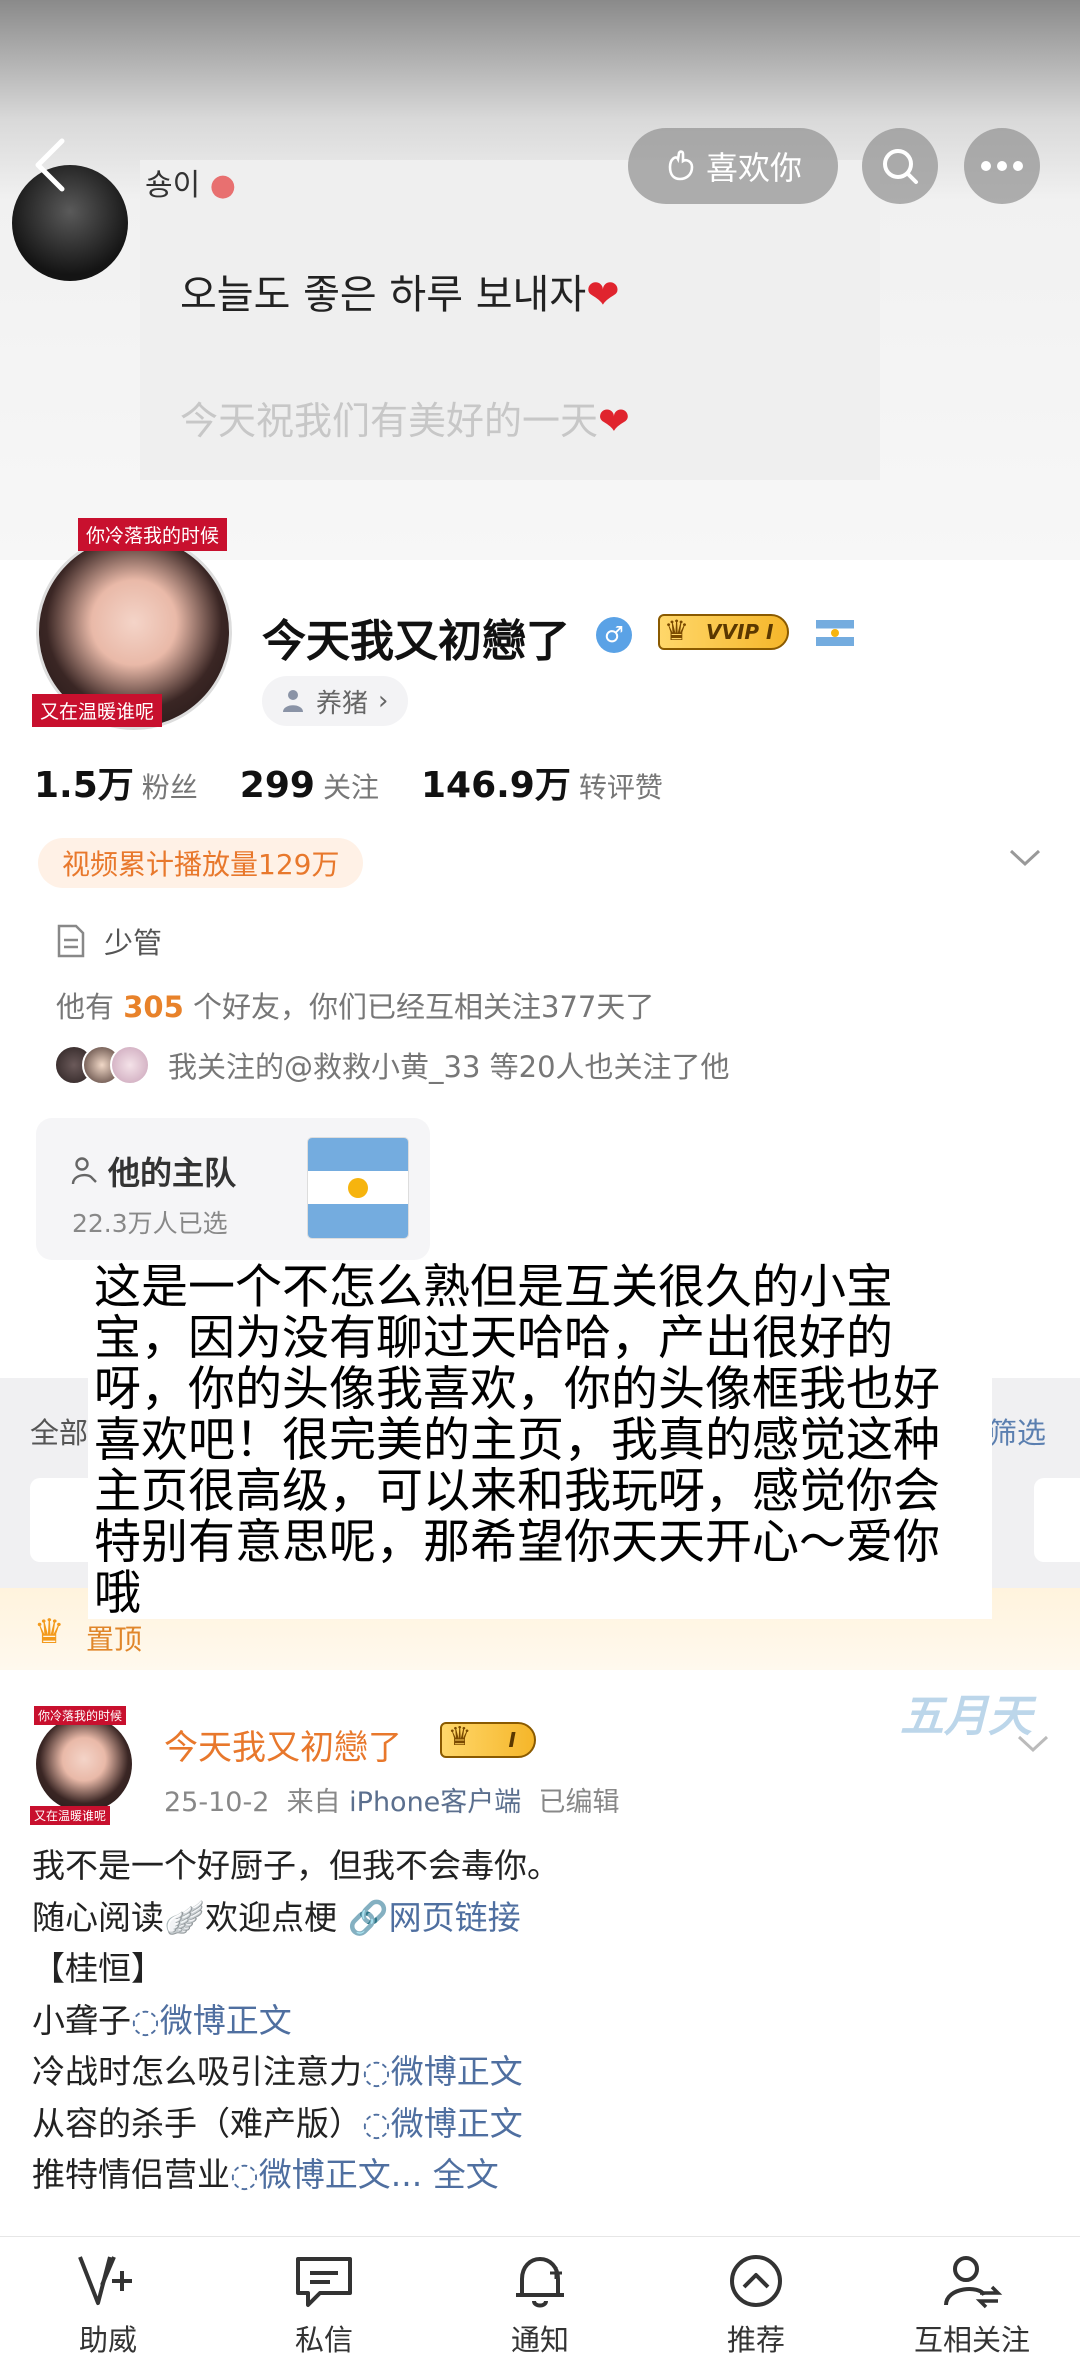  Describe the element at coordinates (681, 165) in the screenshot. I see `like-hand-icon` at that location.